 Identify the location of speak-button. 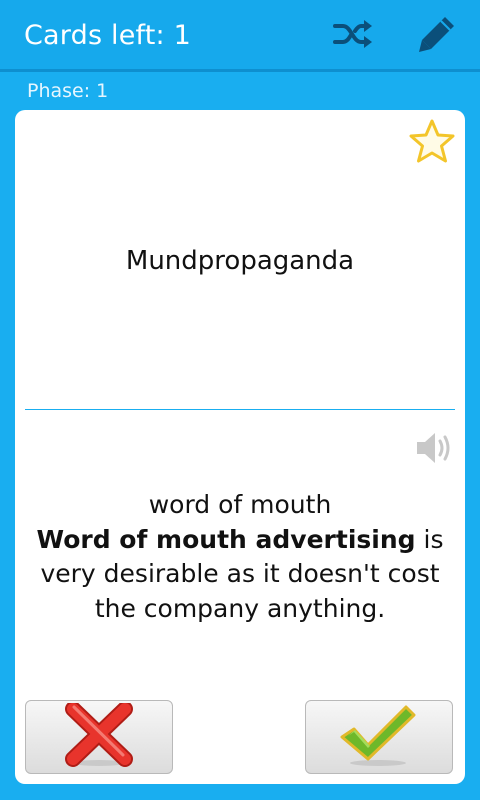
(435, 450).